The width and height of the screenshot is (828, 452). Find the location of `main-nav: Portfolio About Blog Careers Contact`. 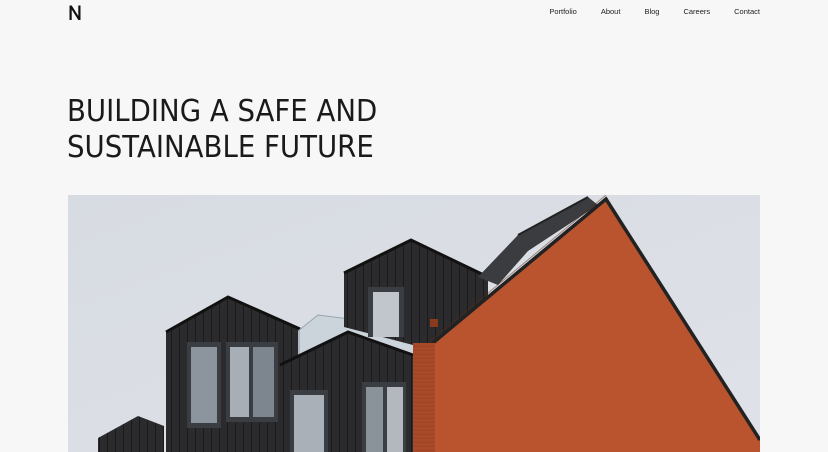

main-nav: Portfolio About Blog Careers Contact is located at coordinates (654, 12).